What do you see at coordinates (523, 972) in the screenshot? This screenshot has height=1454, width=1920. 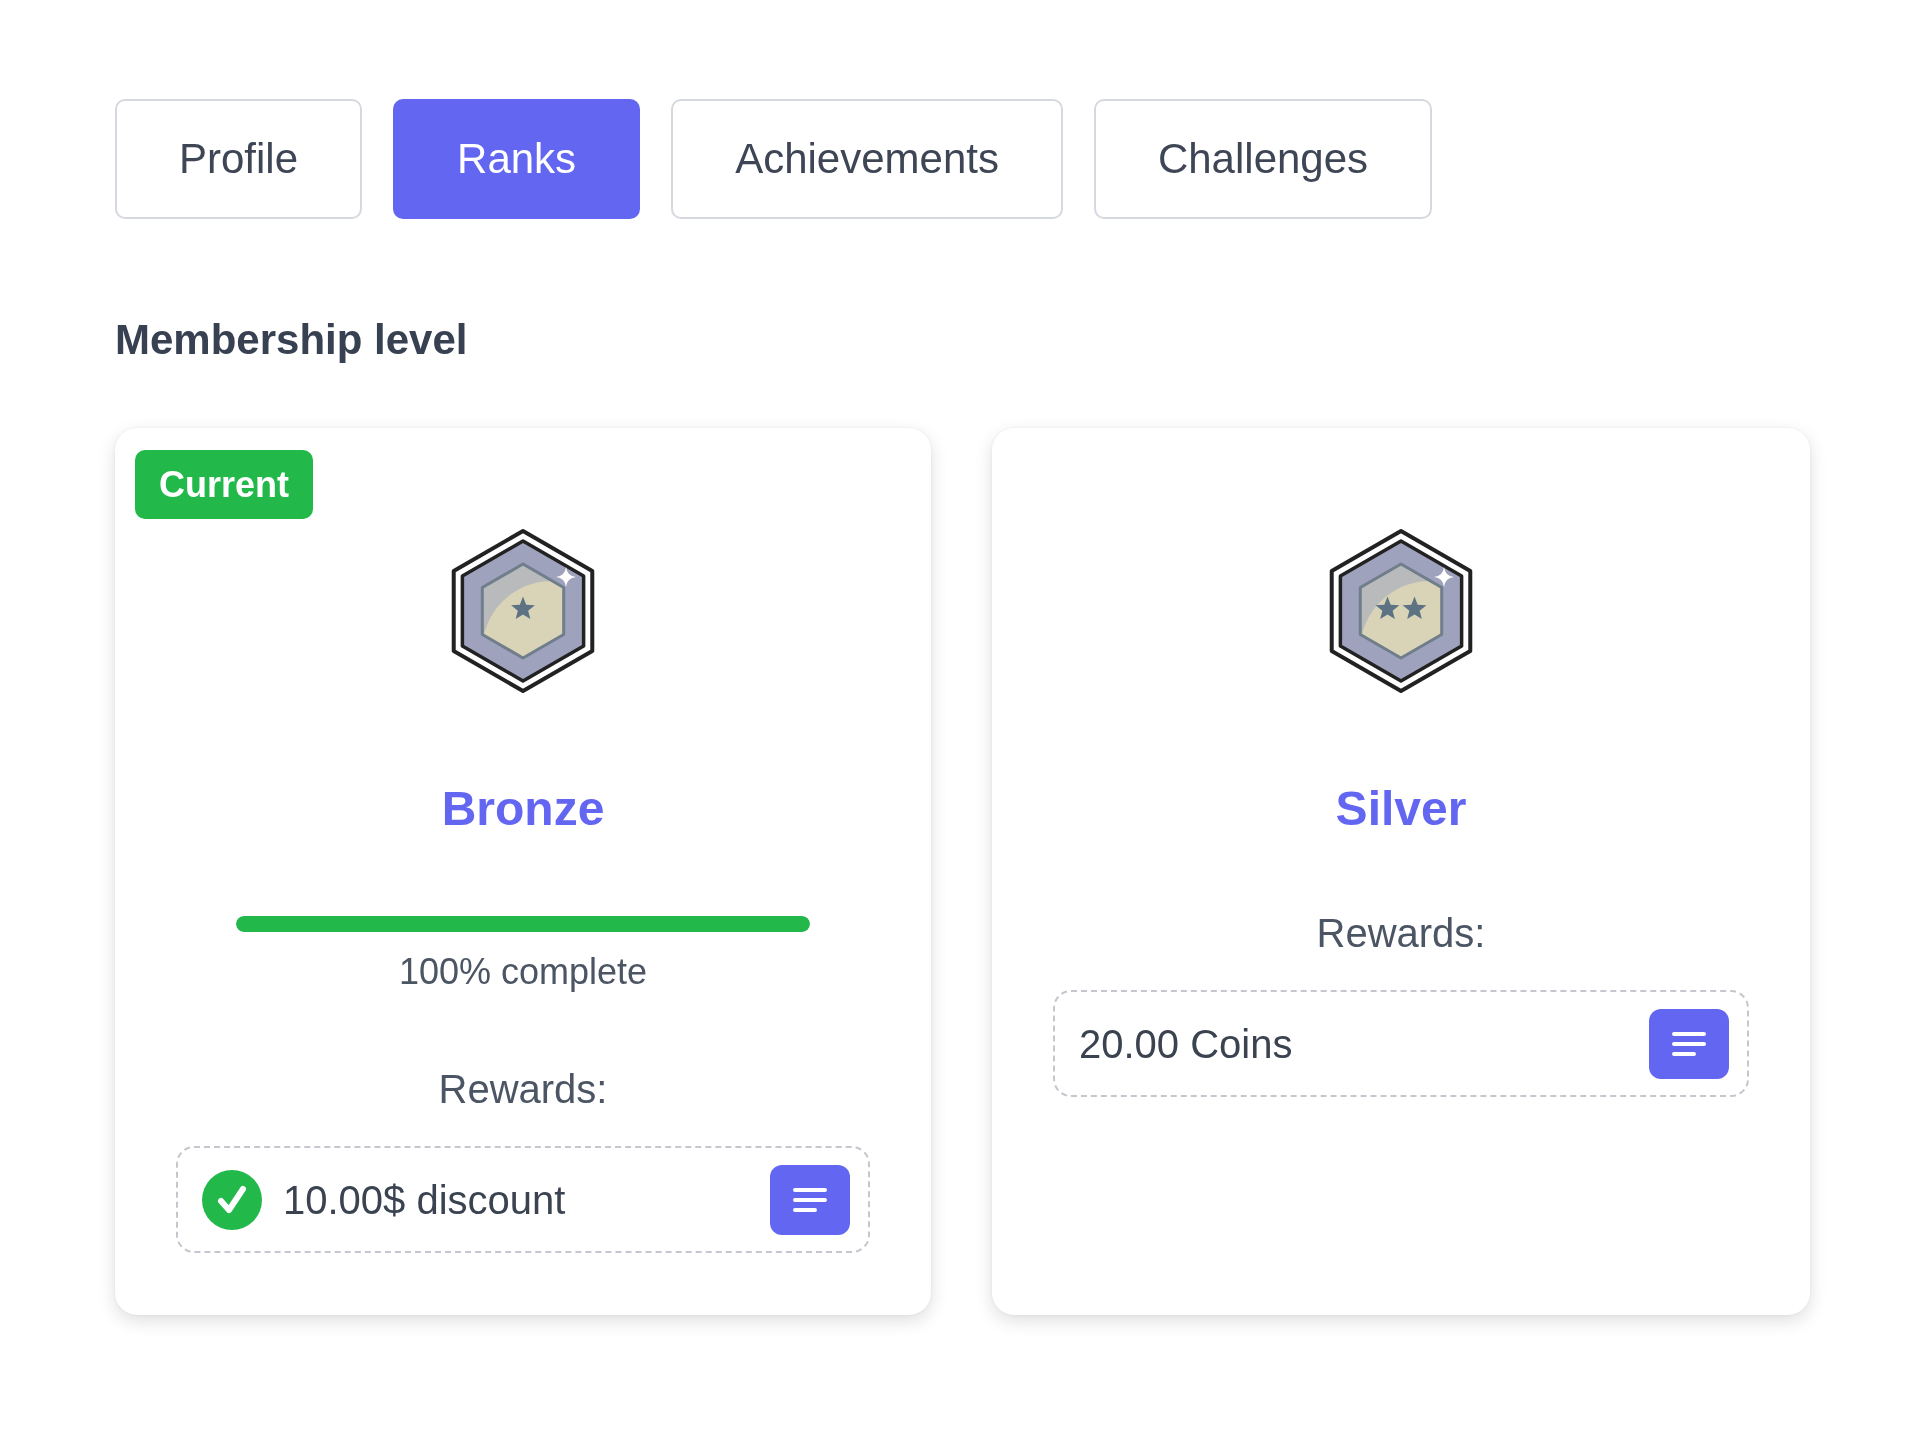 I see `progress-reading: 100% complete` at bounding box center [523, 972].